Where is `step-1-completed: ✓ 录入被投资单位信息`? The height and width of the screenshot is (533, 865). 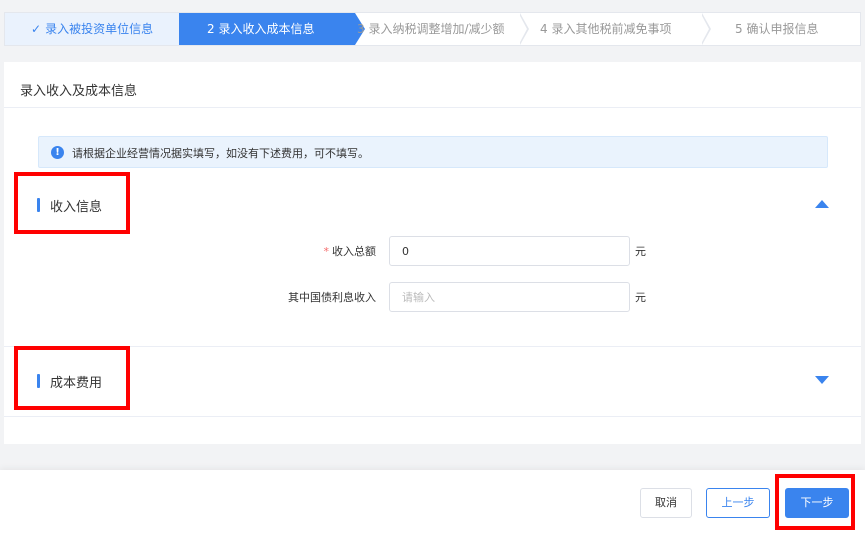
step-1-completed: ✓ 录入被投资单位信息 is located at coordinates (92, 29).